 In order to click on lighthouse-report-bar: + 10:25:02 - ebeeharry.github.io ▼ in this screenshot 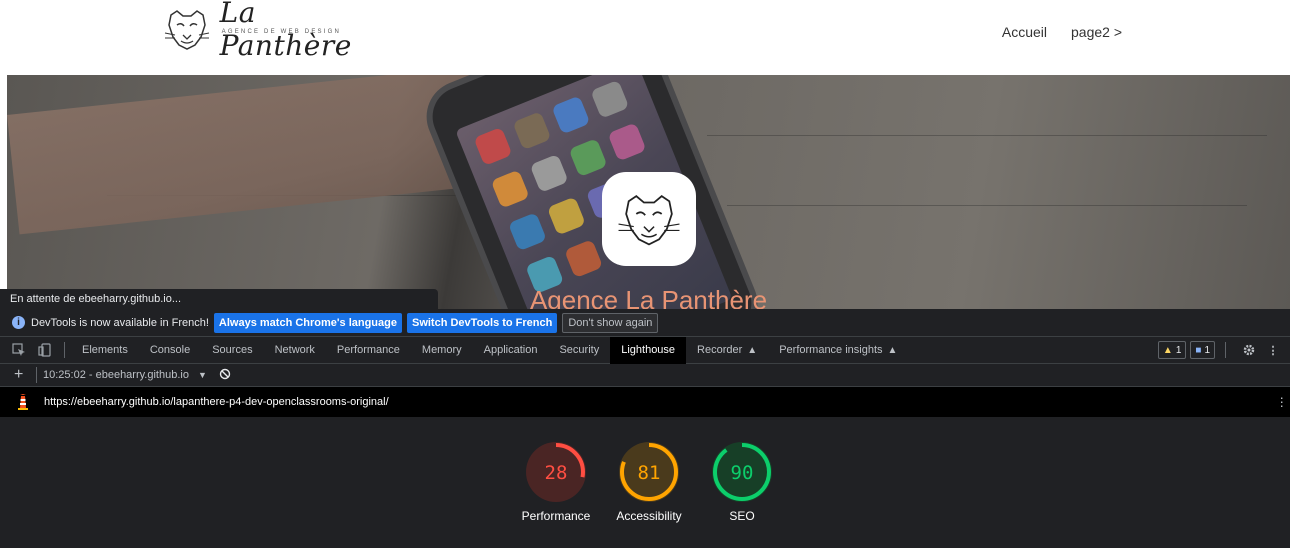, I will do `click(645, 375)`.